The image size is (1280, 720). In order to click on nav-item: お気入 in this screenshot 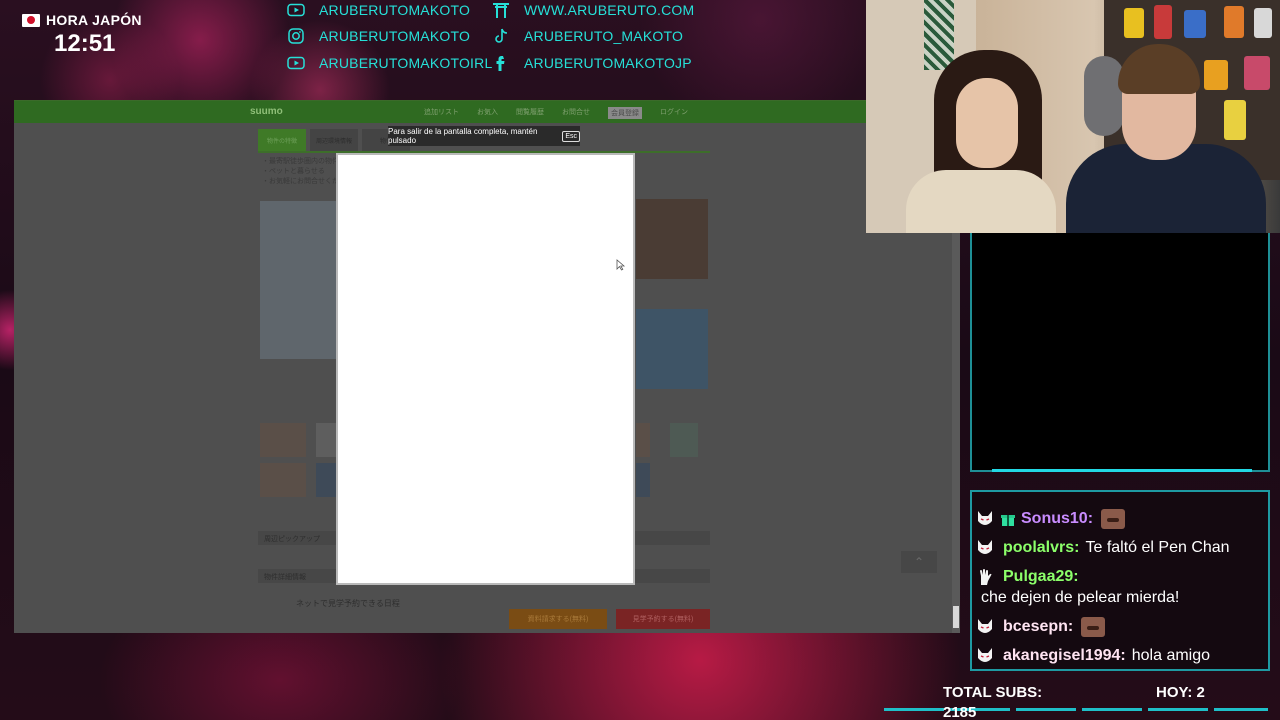, I will do `click(487, 113)`.